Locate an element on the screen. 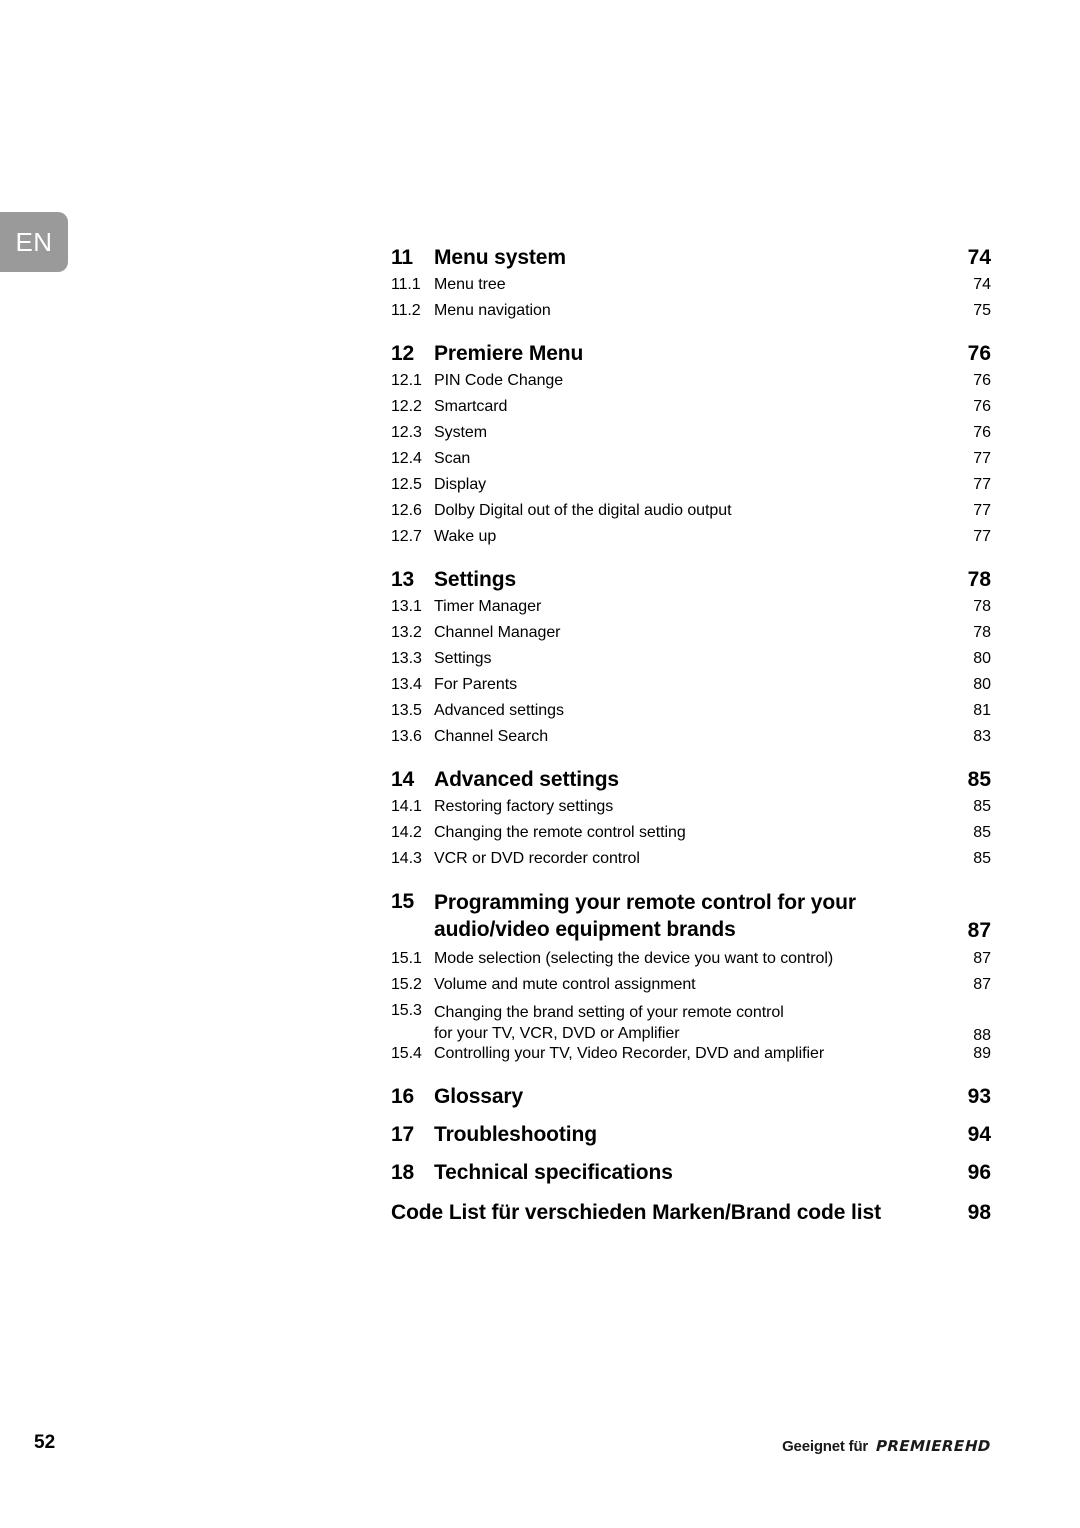 This screenshot has height=1528, width=1080. toc-entry-title: Restoring factory settings is located at coordinates (524, 806).